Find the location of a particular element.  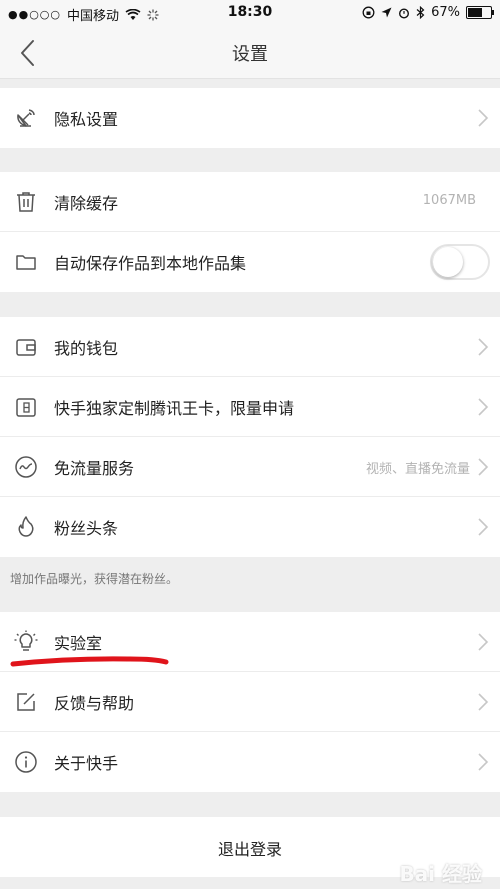

feedback-label: 反馈与帮助 is located at coordinates (94, 703).